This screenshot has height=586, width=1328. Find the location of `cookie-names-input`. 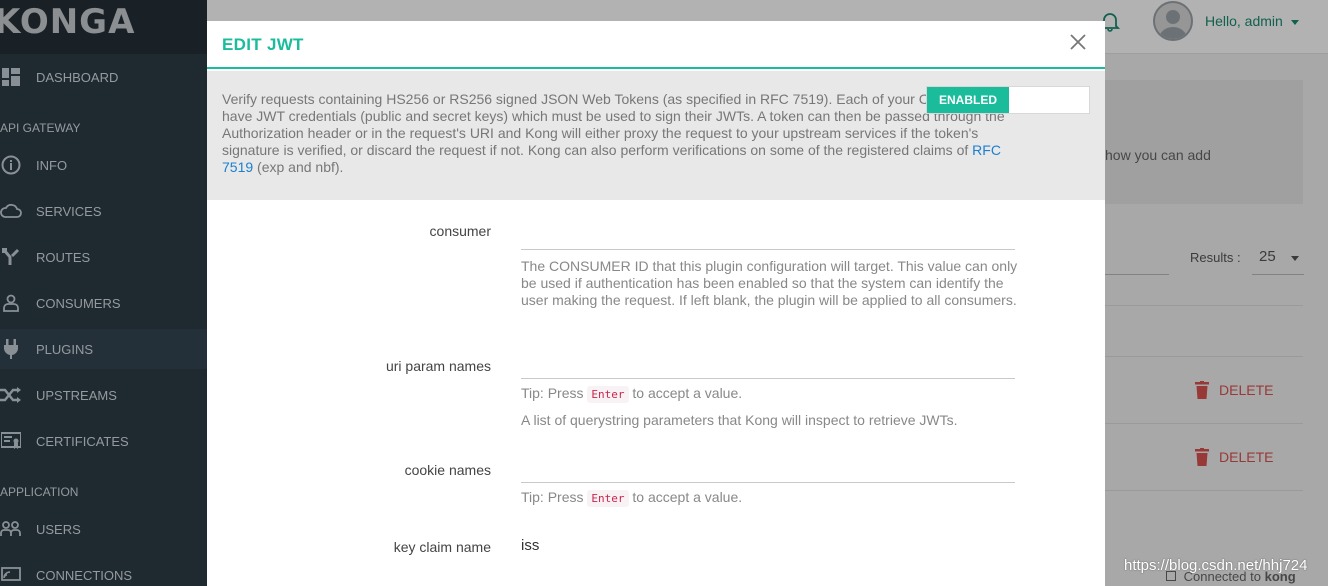

cookie-names-input is located at coordinates (768, 468).